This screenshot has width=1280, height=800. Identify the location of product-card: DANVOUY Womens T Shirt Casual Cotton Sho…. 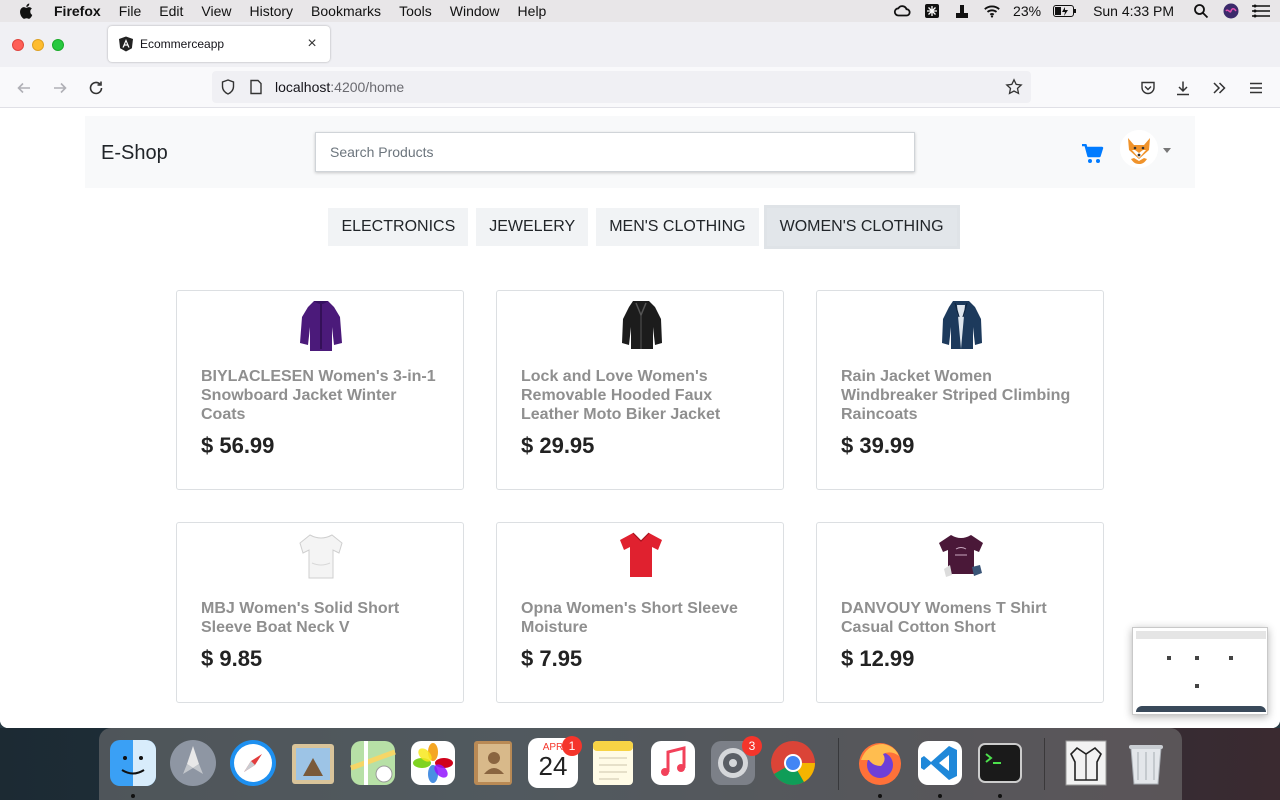
(960, 612).